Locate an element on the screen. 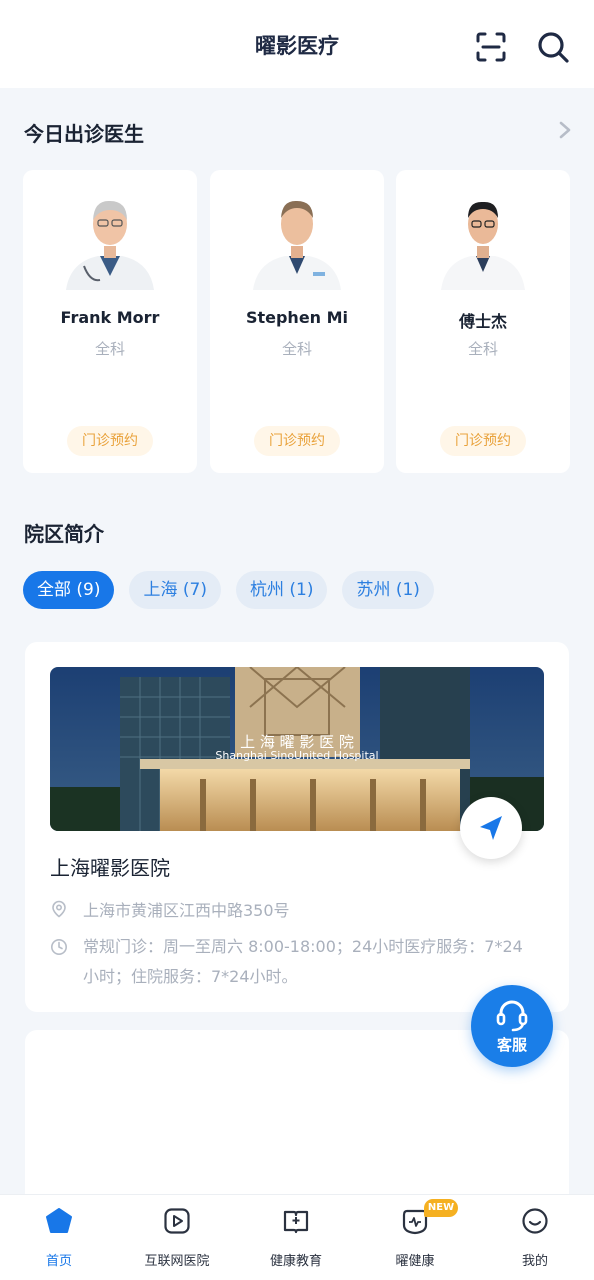 This screenshot has width=594, height=1280. scan-button is located at coordinates (491, 47).